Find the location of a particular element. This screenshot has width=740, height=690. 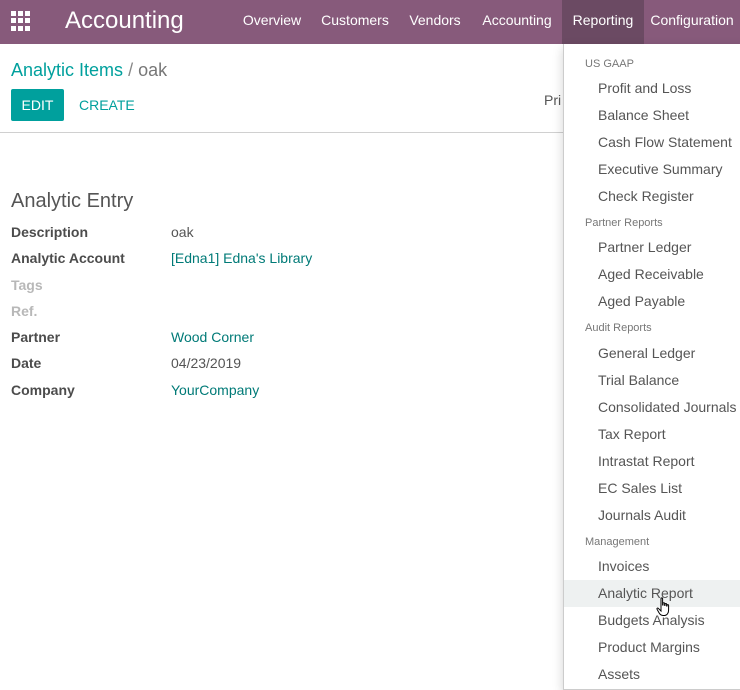

menu-item-aged-receivable: Aged Receivable is located at coordinates (652, 274).